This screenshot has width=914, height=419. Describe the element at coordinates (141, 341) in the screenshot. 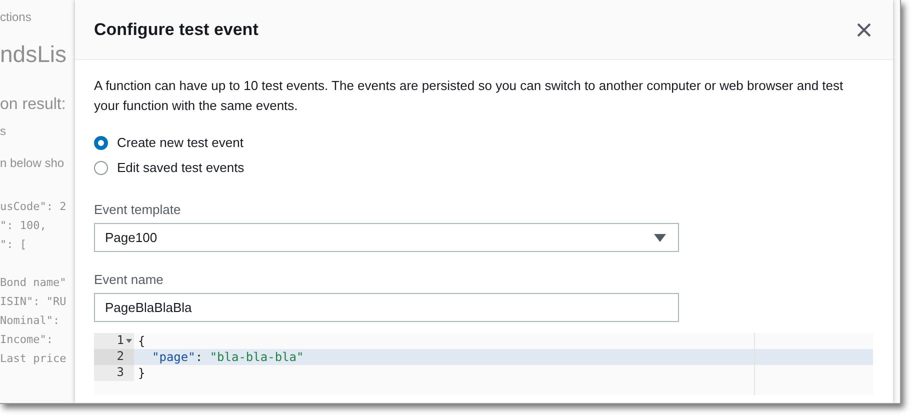

I see `code-line: {` at that location.